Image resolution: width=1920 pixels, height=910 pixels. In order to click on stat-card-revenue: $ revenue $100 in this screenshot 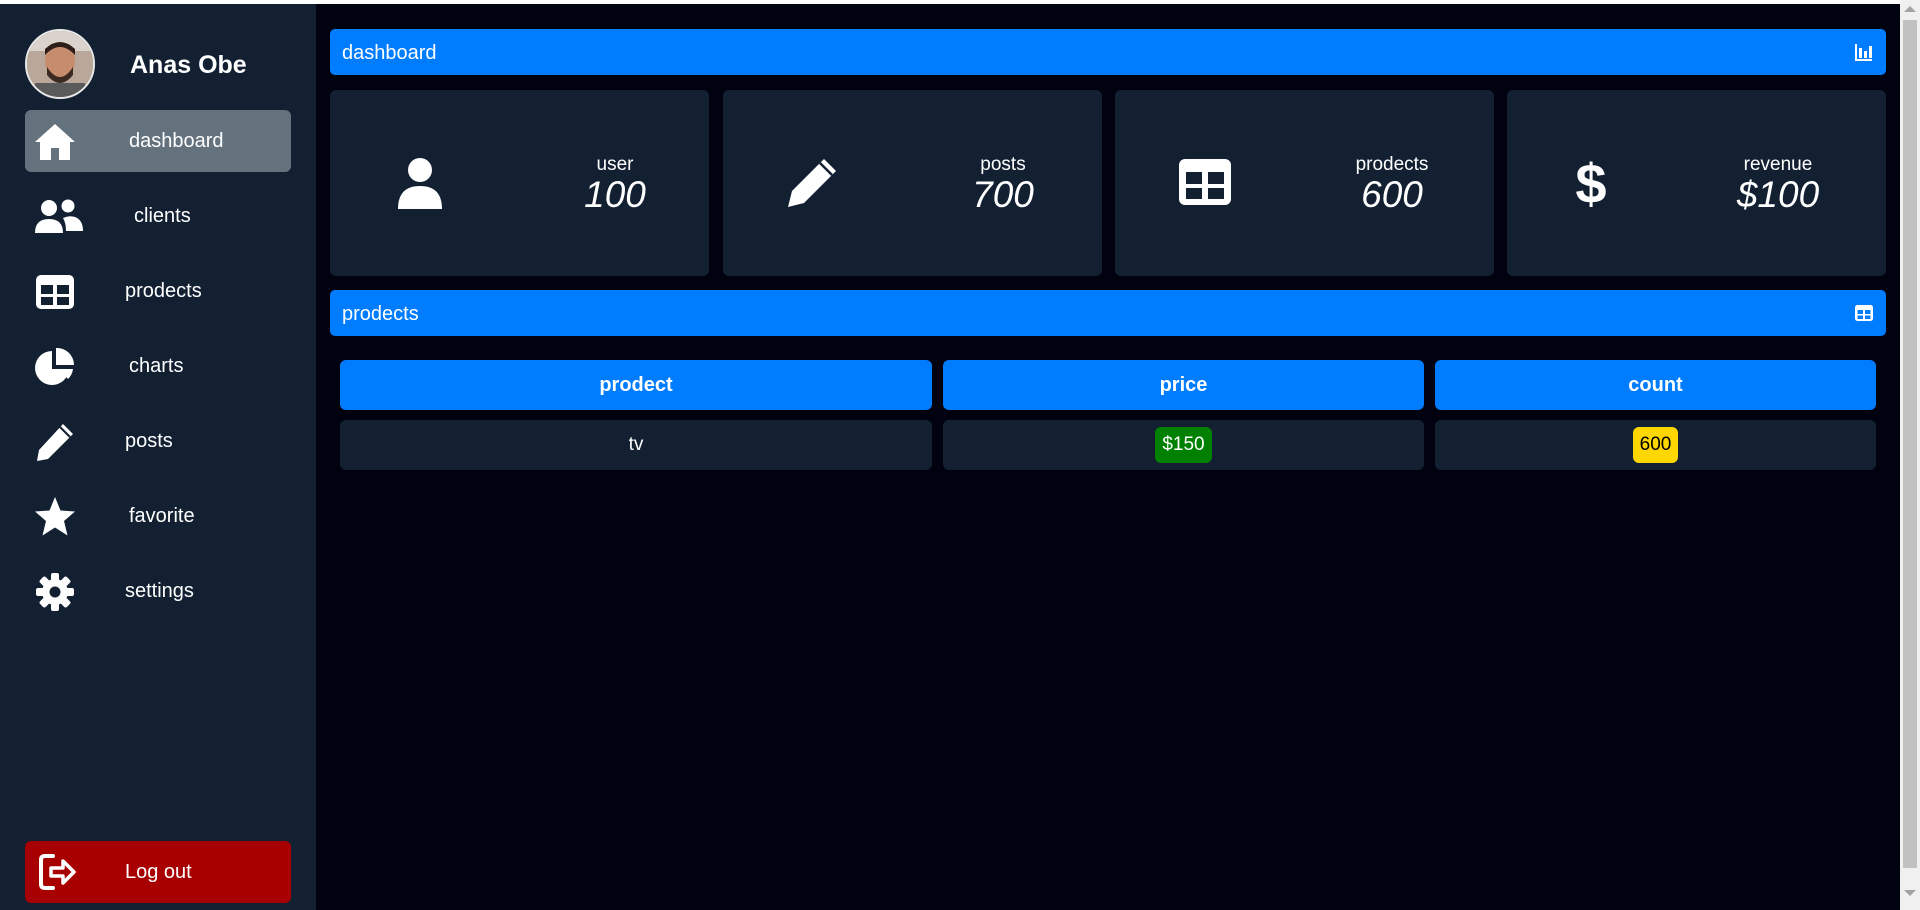, I will do `click(1696, 183)`.